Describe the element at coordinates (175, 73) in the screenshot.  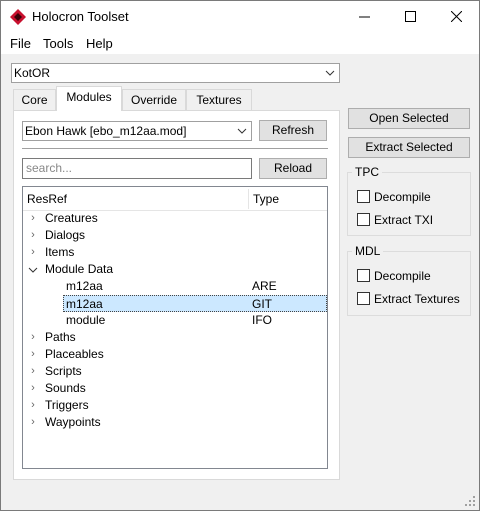
I see `game-select: KotOR` at that location.